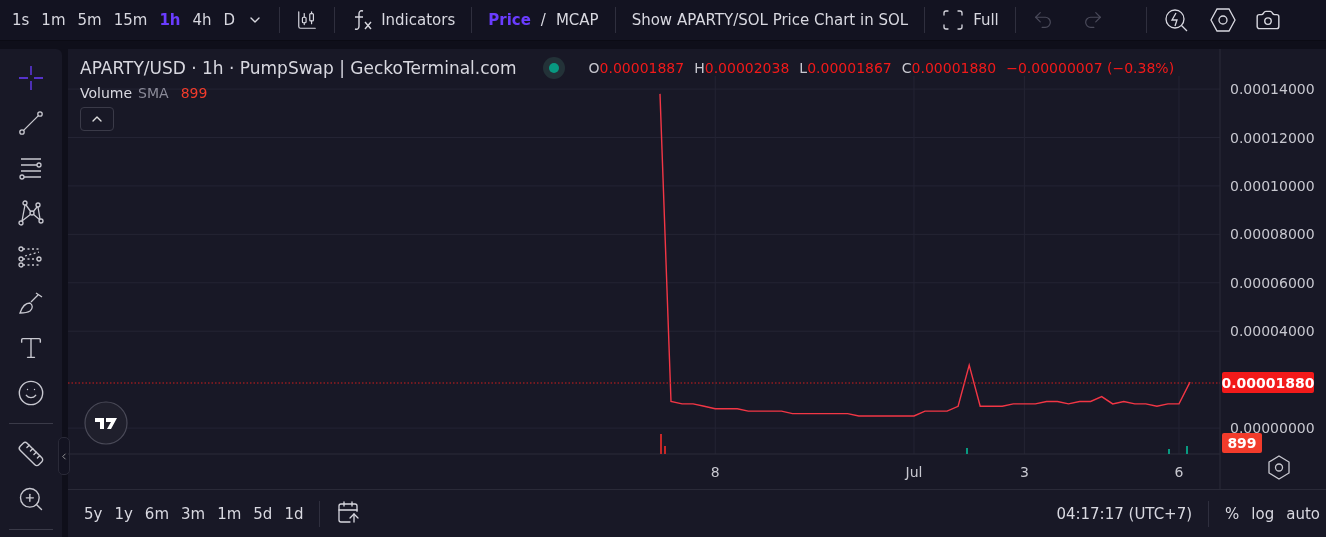 This screenshot has height=537, width=1326. What do you see at coordinates (89, 20) in the screenshot?
I see `interval-tab: 5m` at bounding box center [89, 20].